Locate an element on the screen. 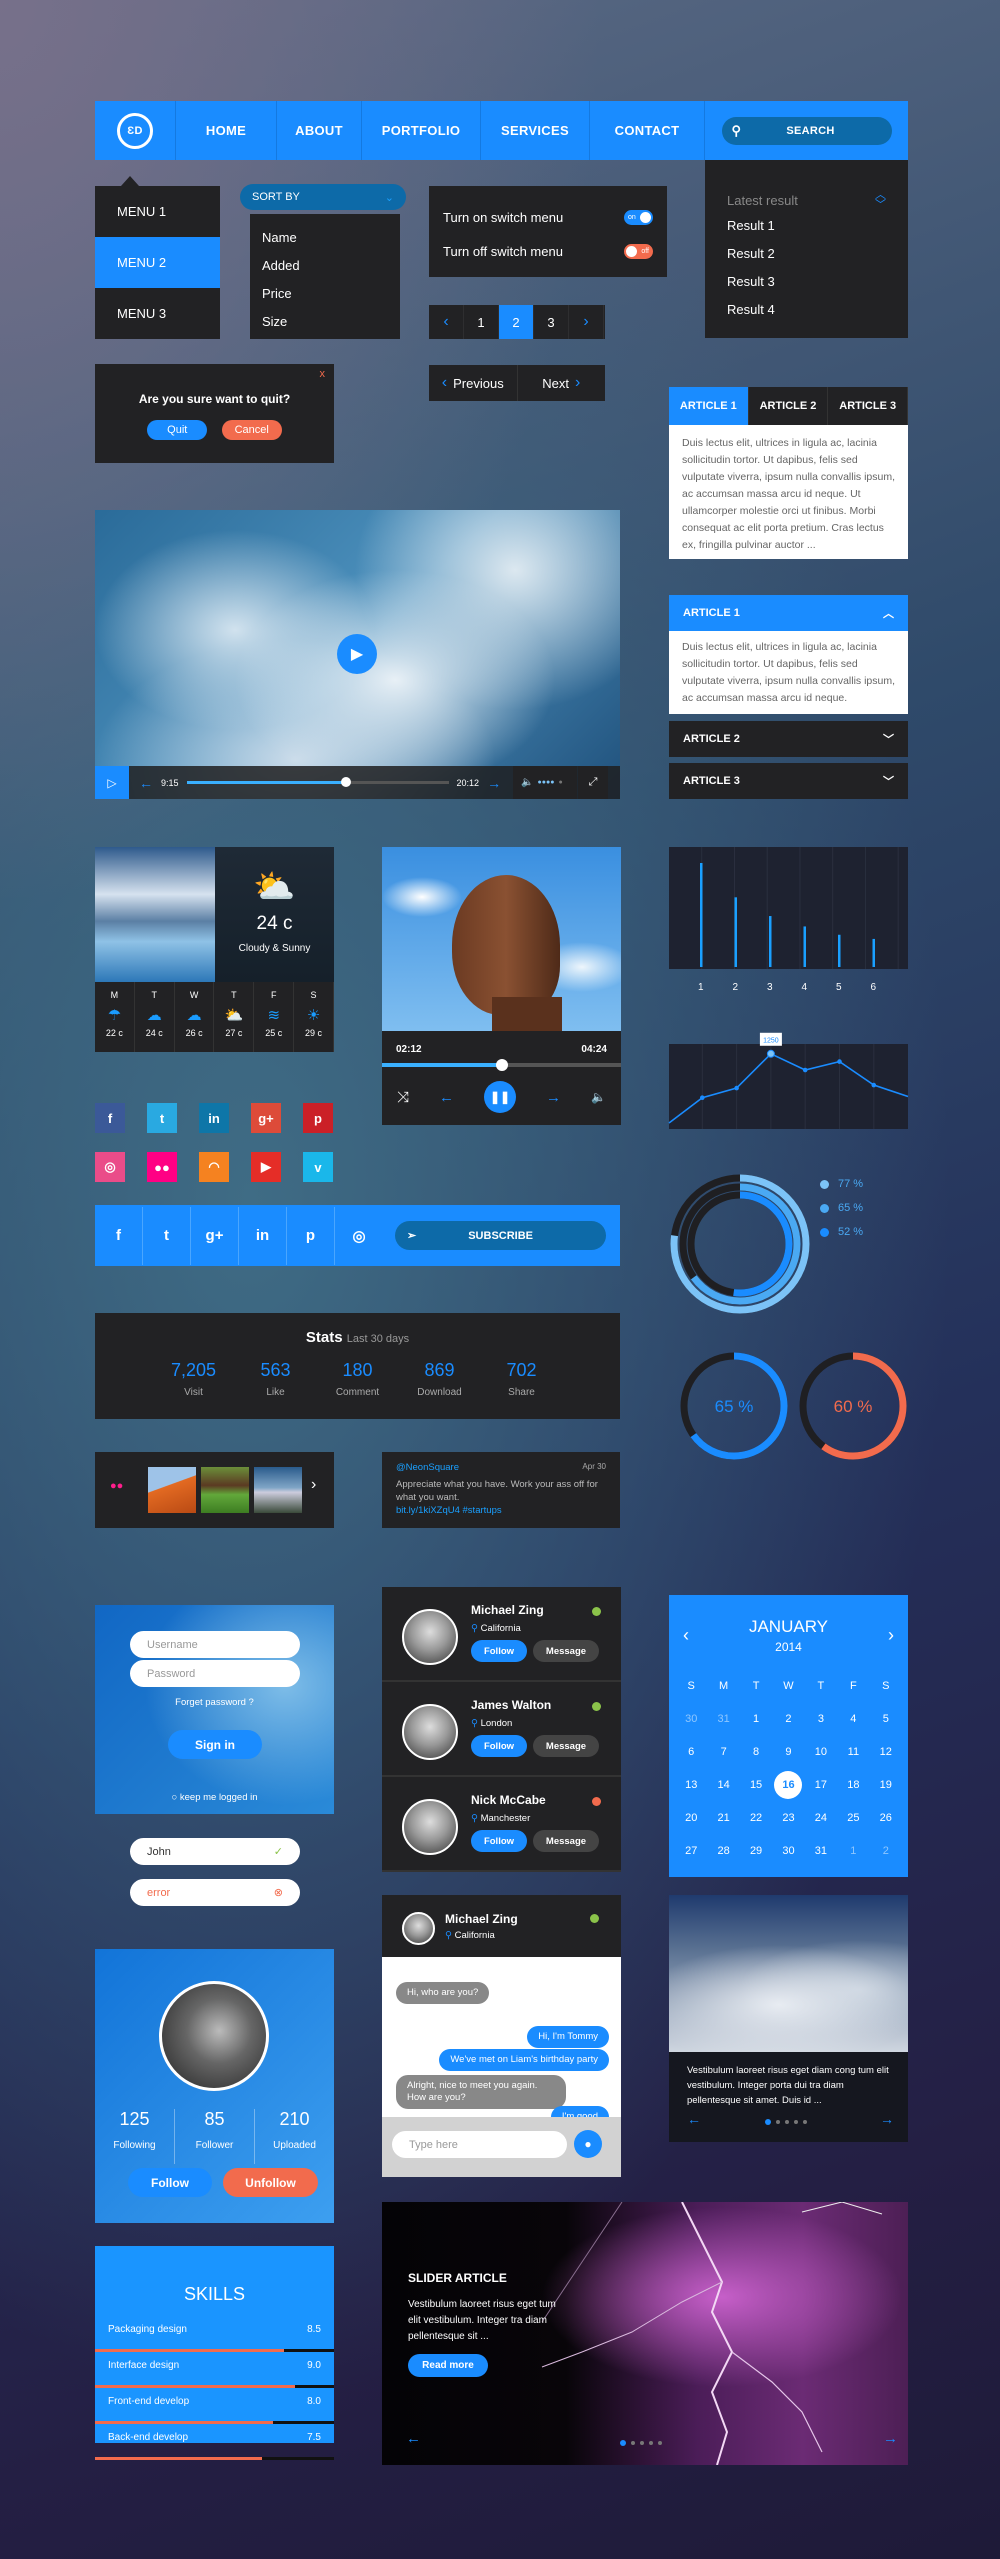 The image size is (1000, 2559). accordion-header-3: ARTICLE 3 ﹀ is located at coordinates (788, 781).